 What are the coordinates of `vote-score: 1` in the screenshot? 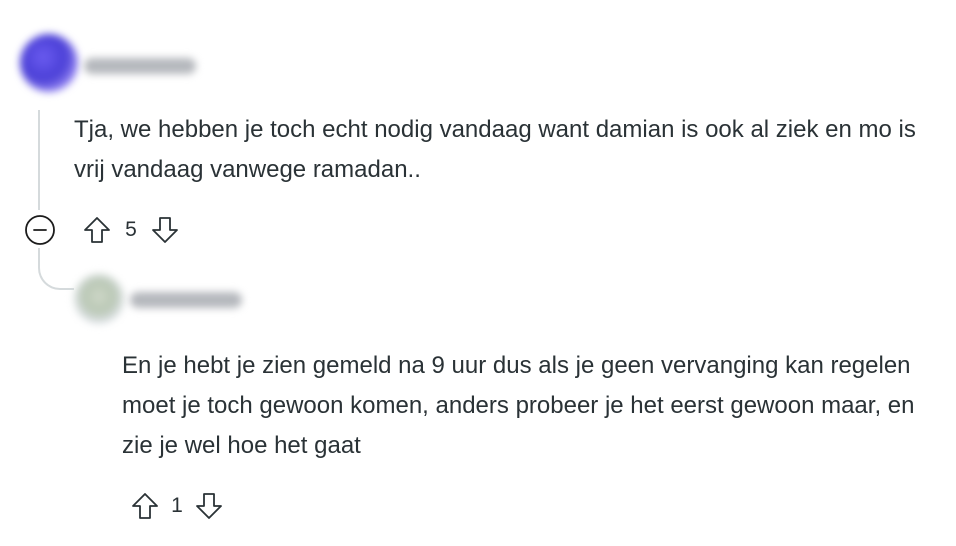 It's located at (177, 505).